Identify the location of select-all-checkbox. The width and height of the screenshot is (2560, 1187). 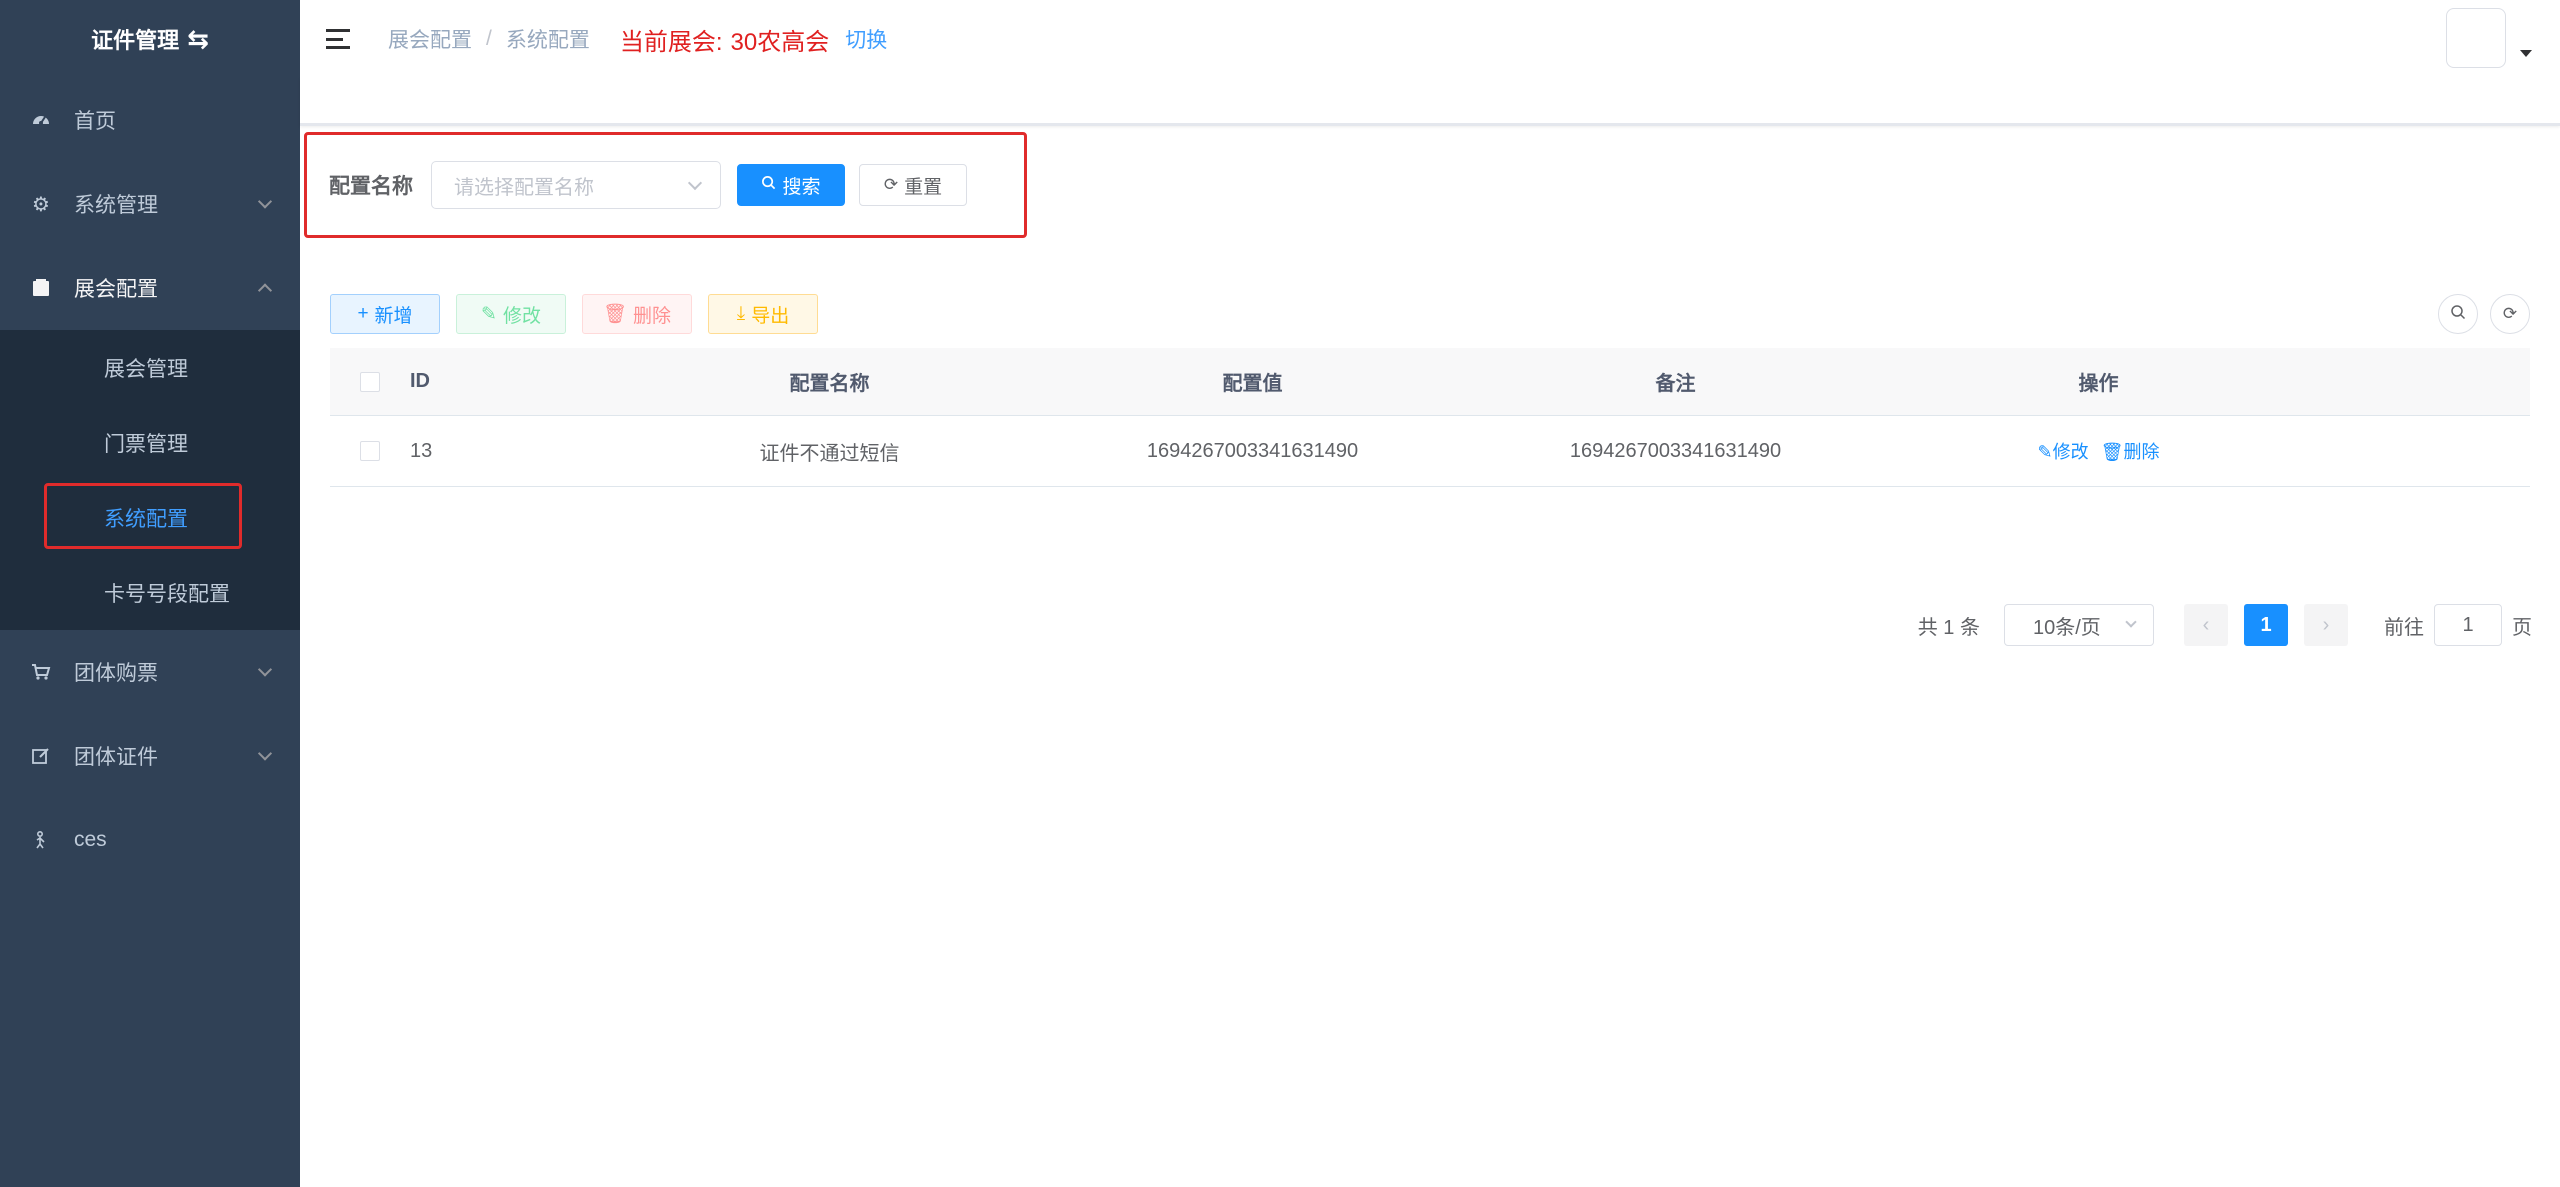
(370, 381).